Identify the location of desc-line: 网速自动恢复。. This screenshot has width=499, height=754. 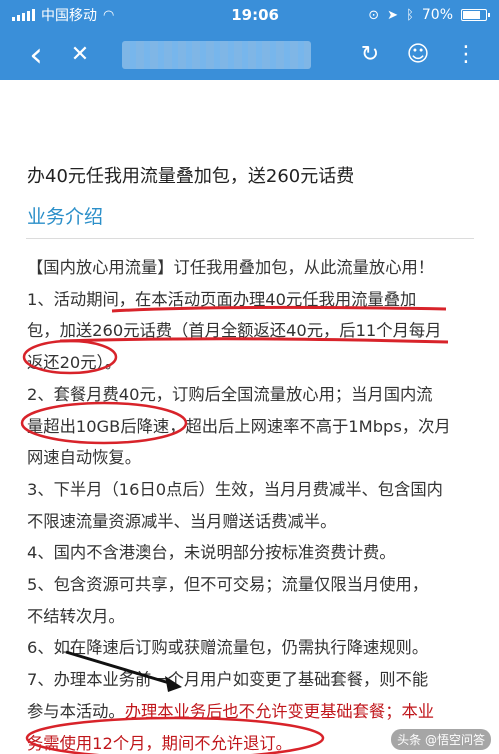
(84, 458).